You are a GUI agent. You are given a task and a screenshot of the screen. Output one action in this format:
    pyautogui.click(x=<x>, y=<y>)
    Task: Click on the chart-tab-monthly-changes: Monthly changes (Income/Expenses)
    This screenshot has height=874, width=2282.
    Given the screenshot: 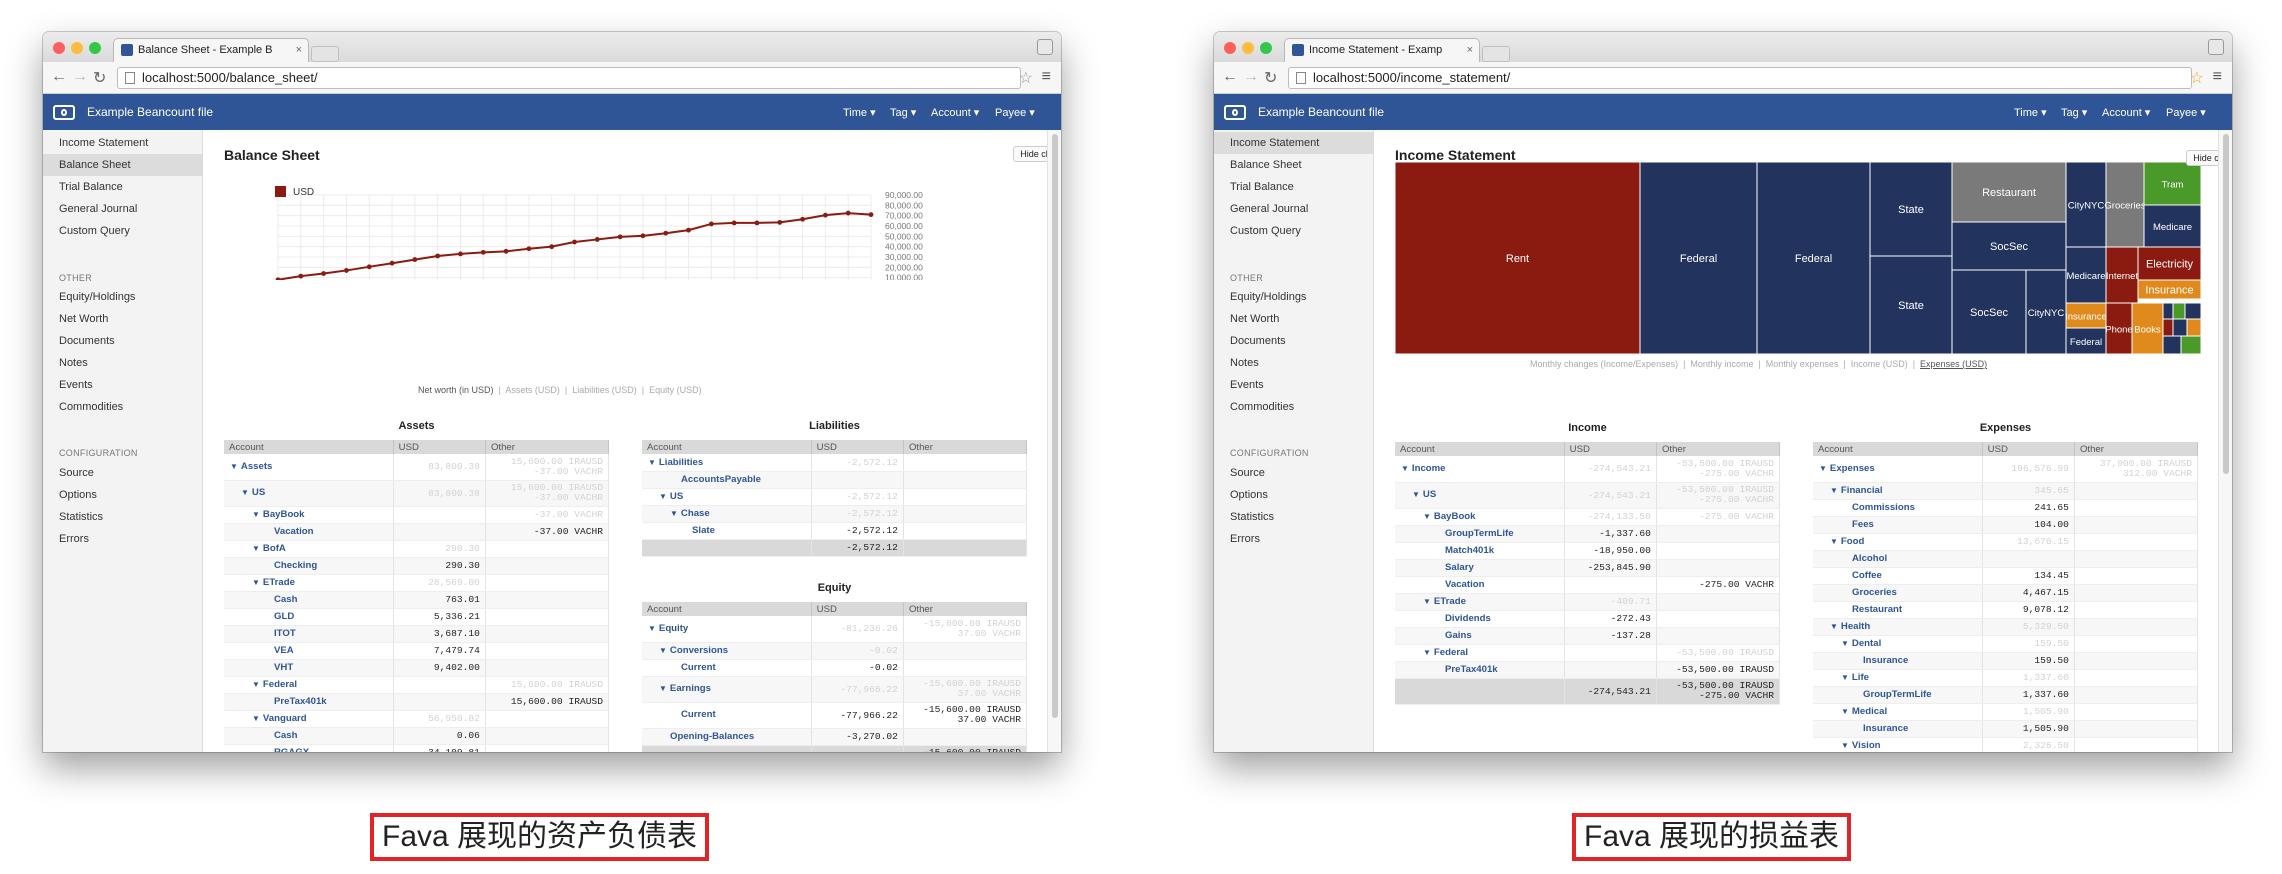 What is the action you would take?
    pyautogui.click(x=1604, y=364)
    